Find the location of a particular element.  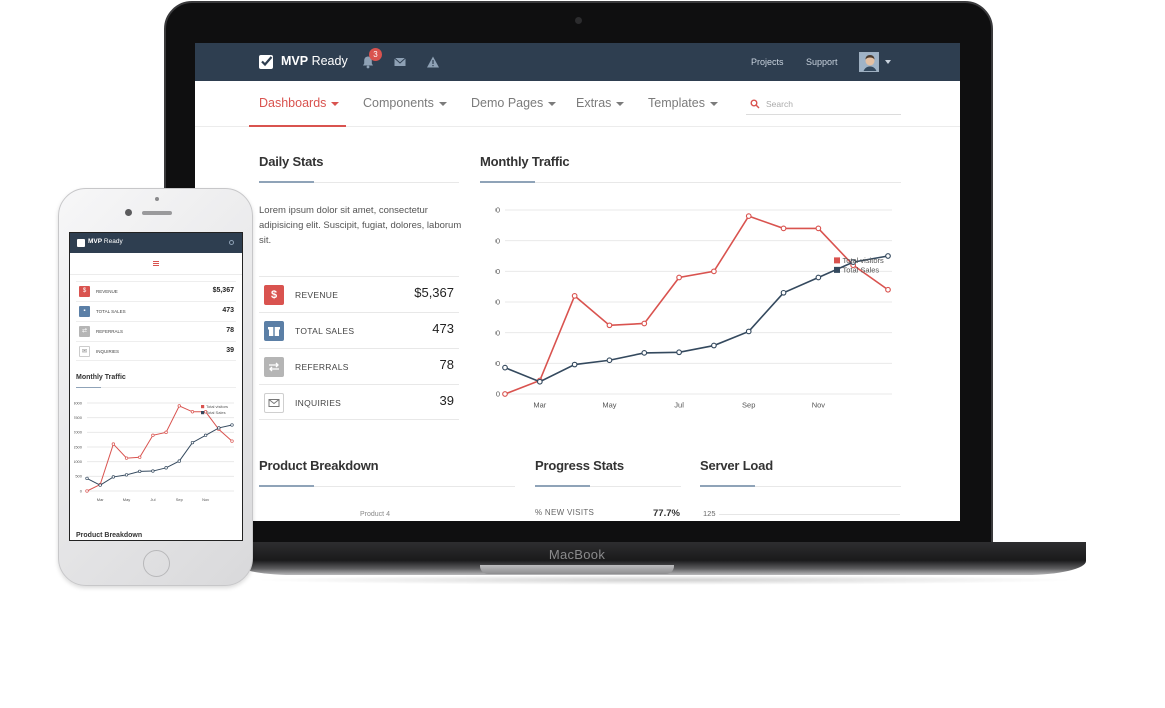

envelope-icon: ✉ is located at coordinates (84, 351).